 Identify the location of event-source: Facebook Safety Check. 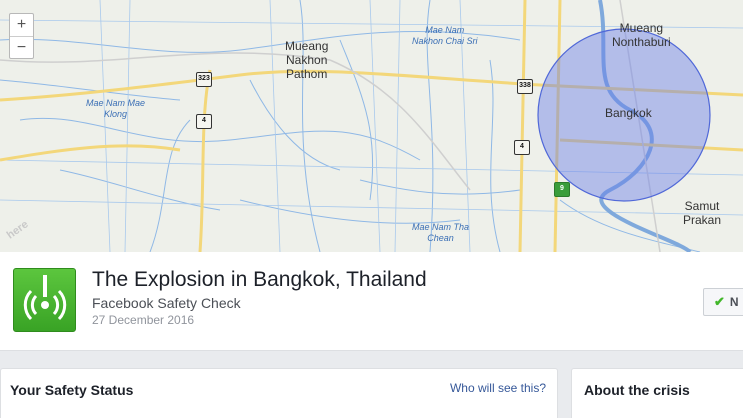
(166, 303).